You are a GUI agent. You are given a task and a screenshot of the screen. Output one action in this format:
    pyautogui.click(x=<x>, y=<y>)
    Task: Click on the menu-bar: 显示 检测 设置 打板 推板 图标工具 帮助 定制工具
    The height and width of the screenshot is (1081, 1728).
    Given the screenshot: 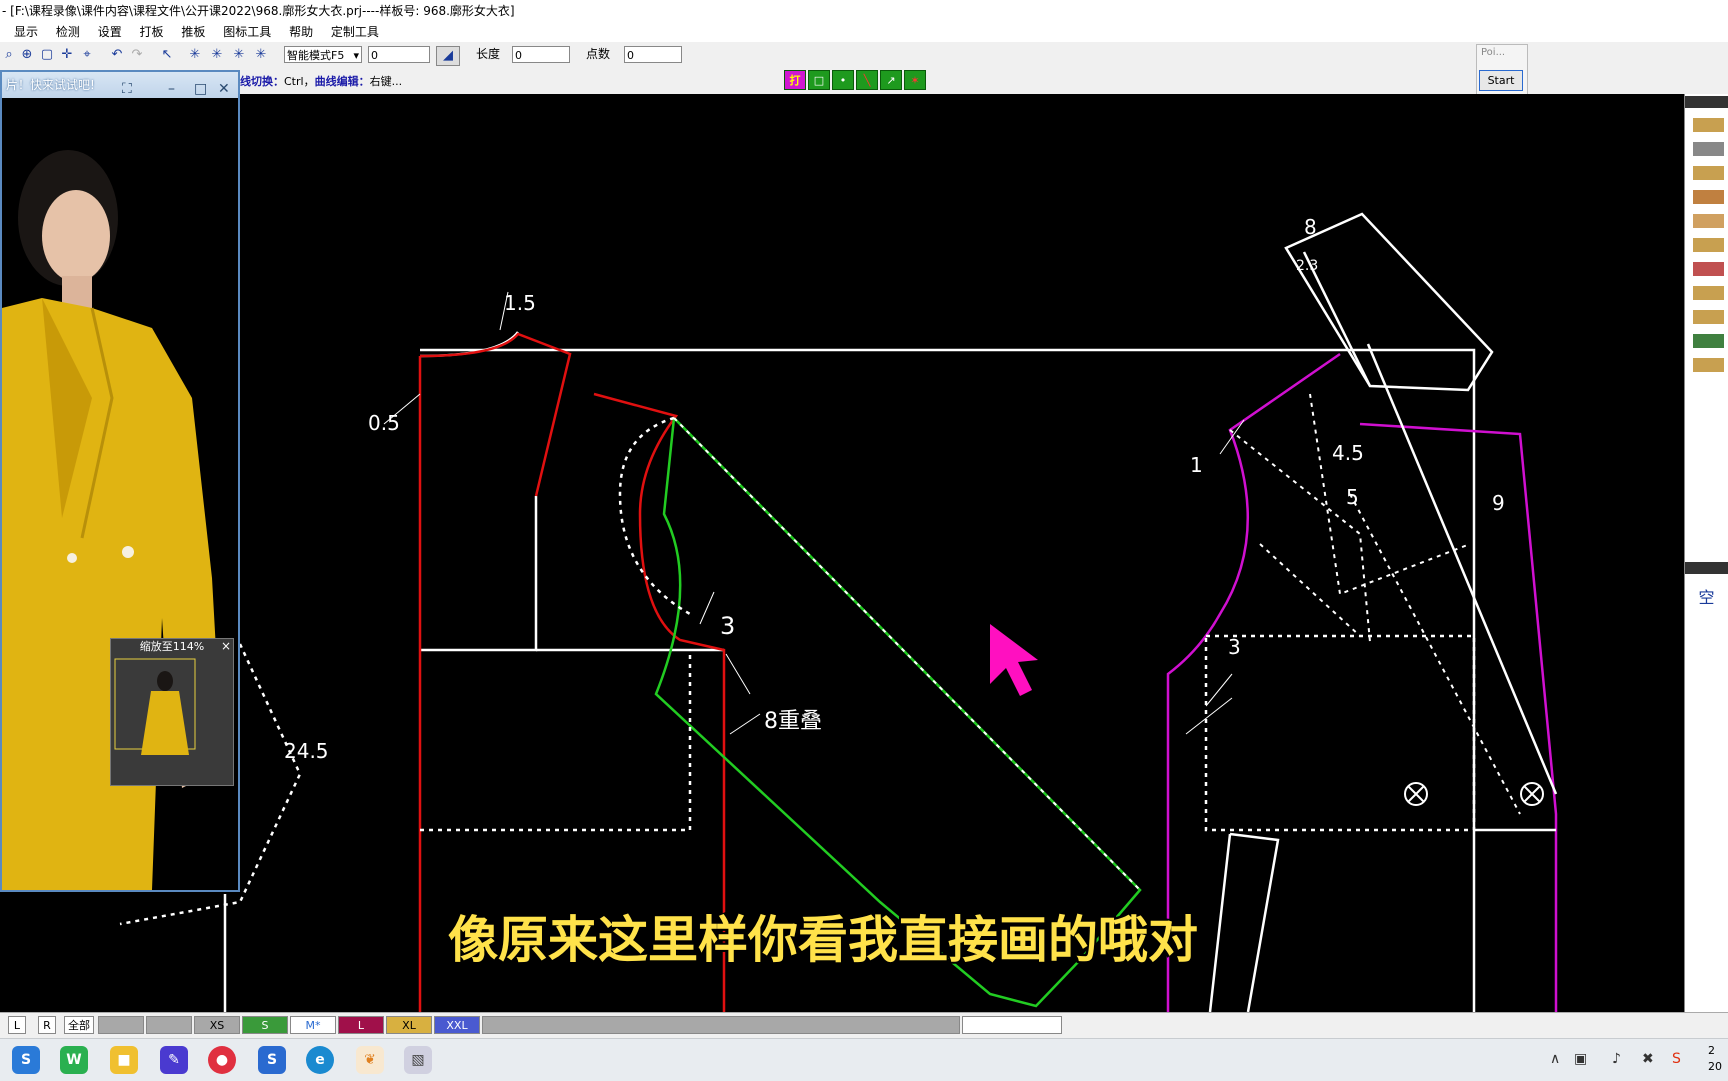 What is the action you would take?
    pyautogui.click(x=864, y=32)
    